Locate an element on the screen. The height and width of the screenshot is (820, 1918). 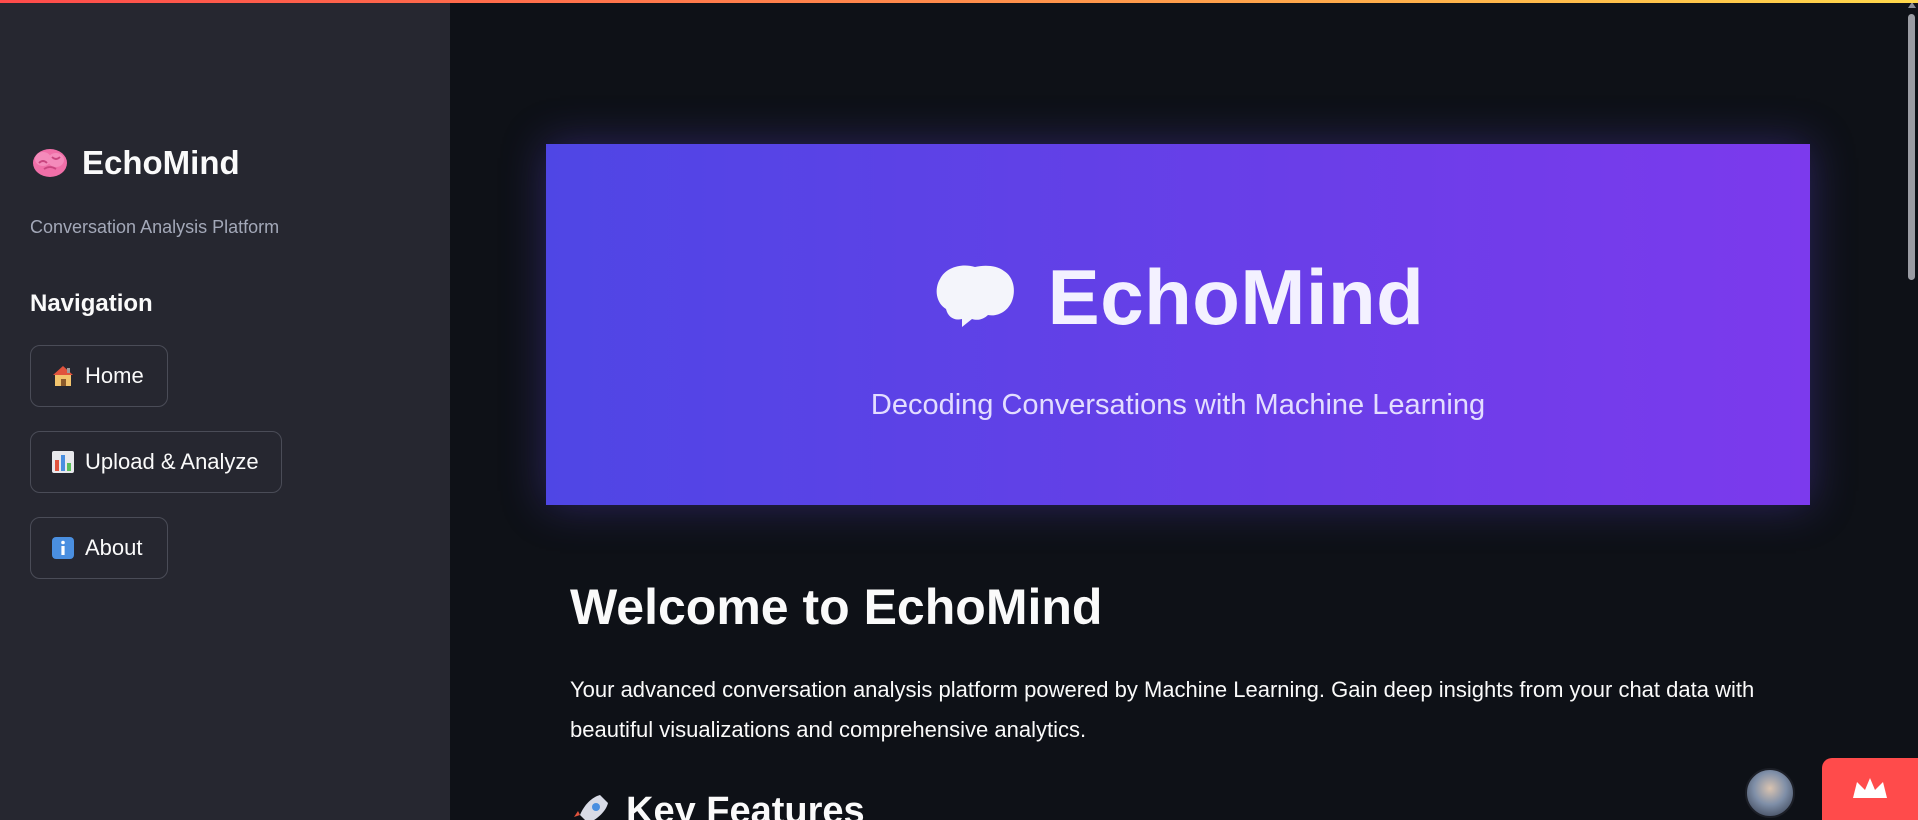
hero-title-row: EchoMind is located at coordinates (1178, 297).